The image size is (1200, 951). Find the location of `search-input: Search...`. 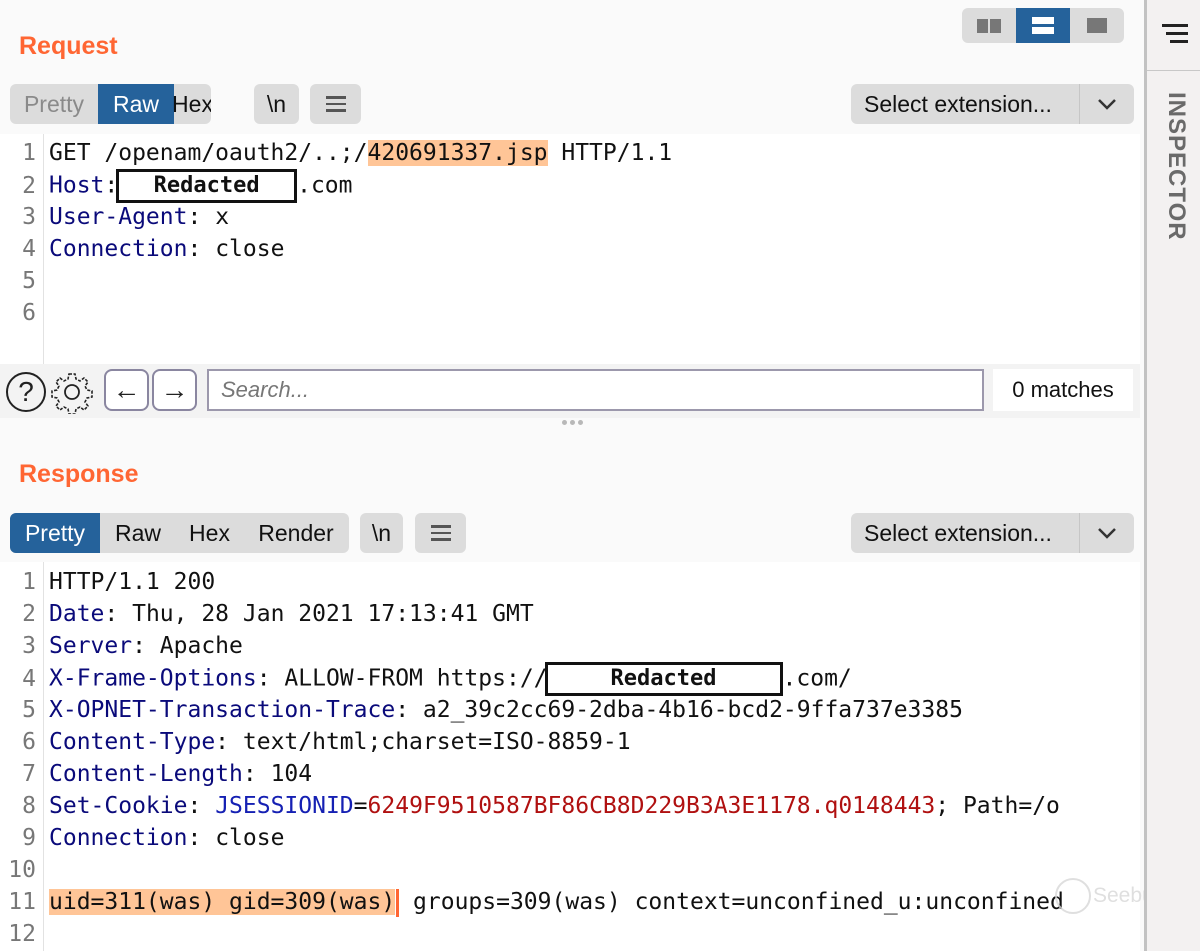

search-input: Search... is located at coordinates (595, 390).